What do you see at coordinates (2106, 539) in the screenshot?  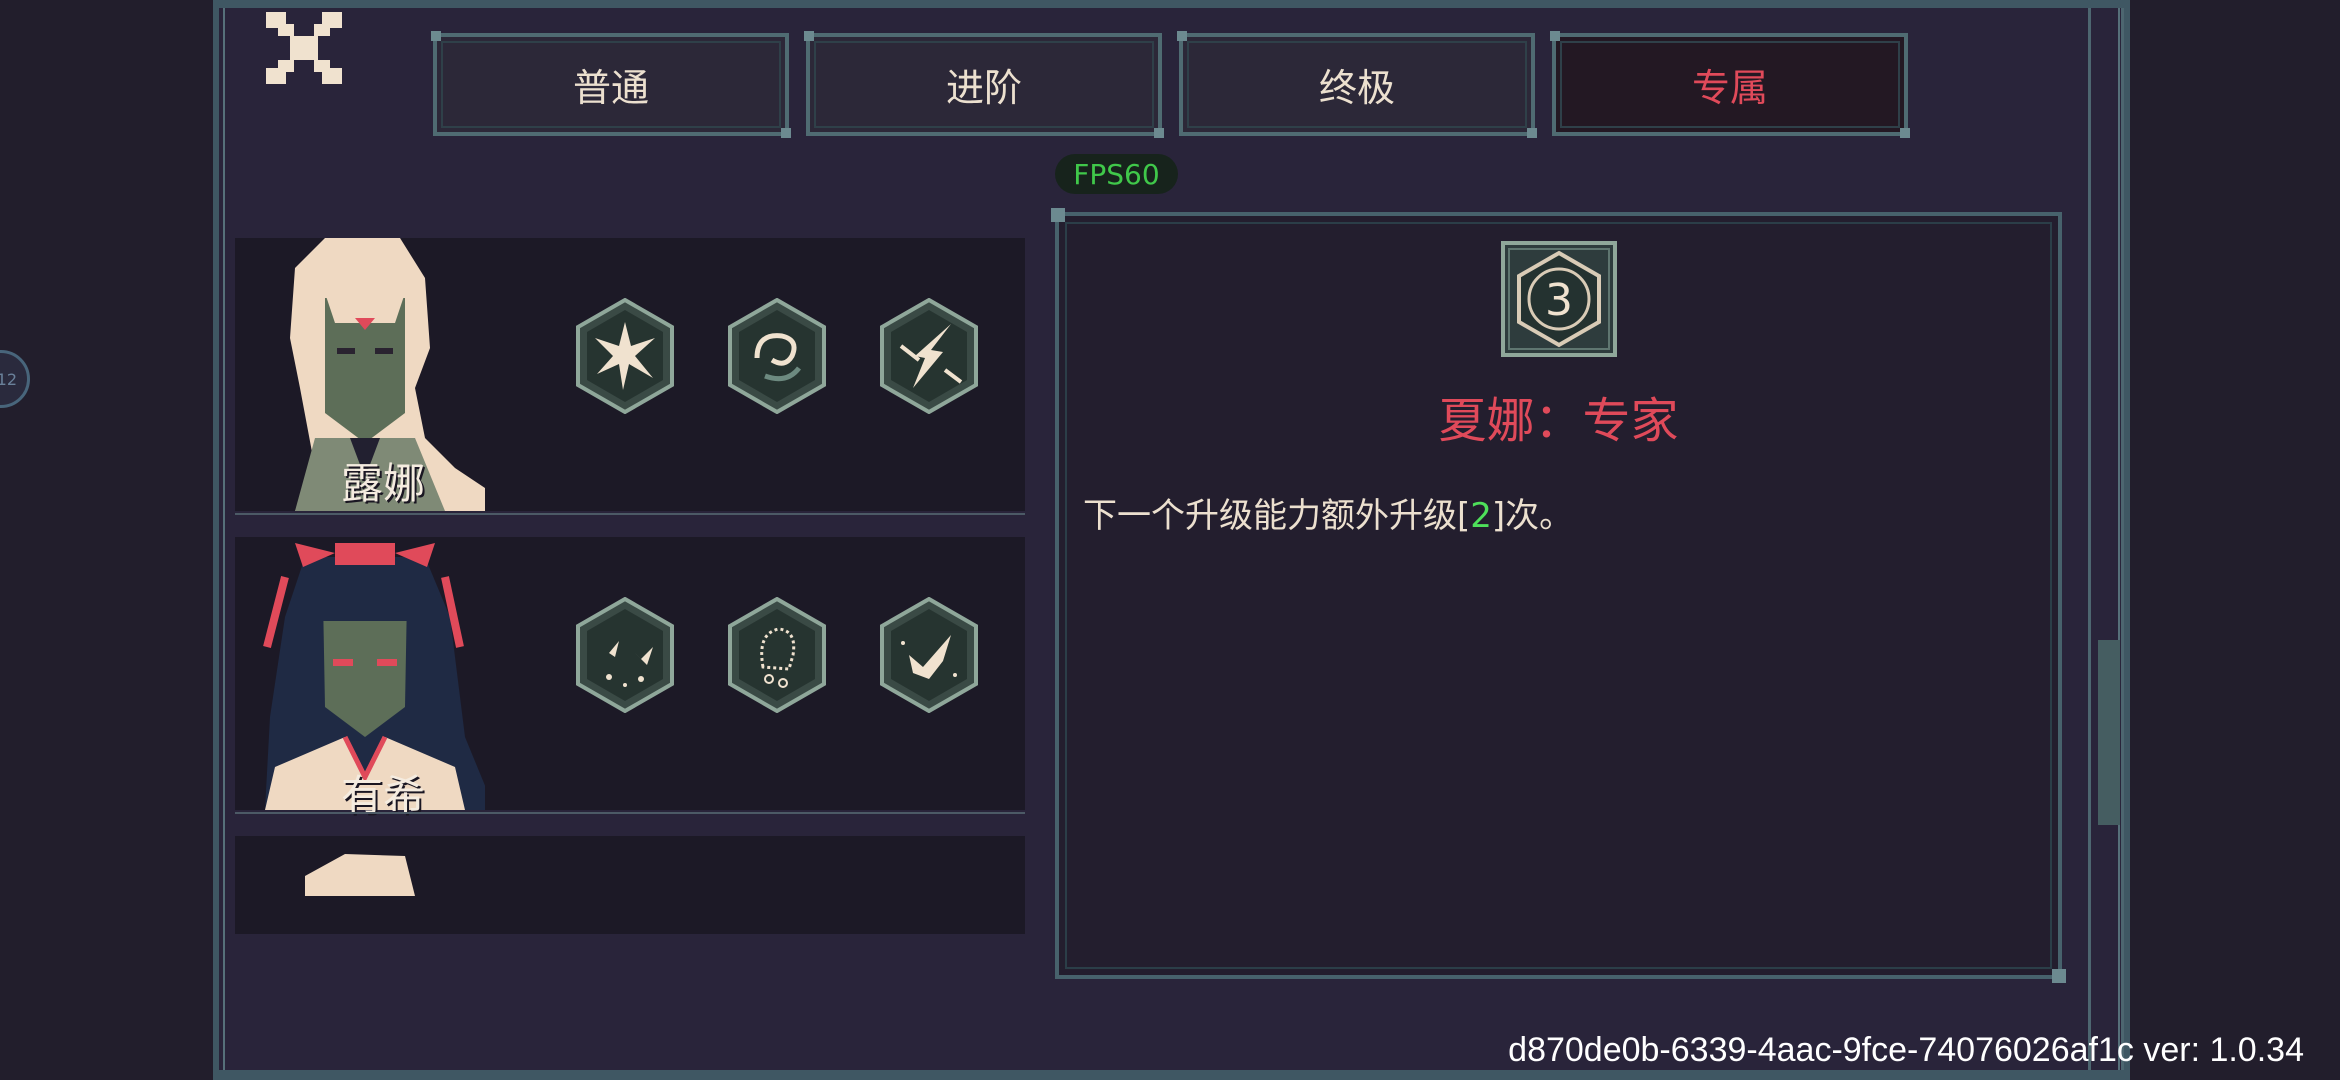 I see `scrollbar-track` at bounding box center [2106, 539].